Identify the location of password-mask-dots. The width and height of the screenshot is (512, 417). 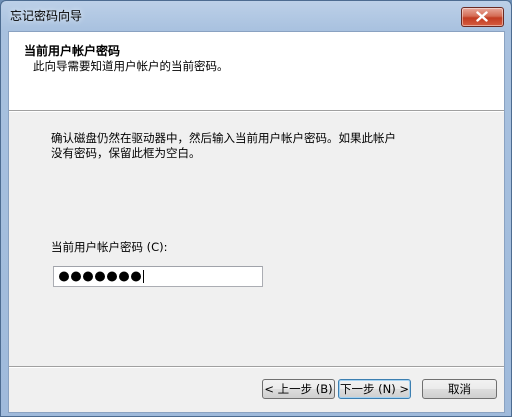
(100, 276).